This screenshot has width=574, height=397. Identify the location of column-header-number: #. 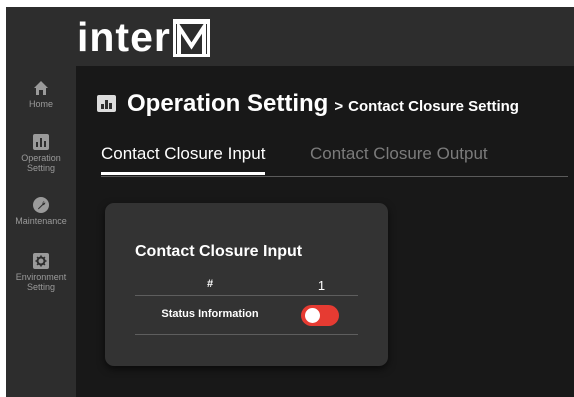
(210, 284).